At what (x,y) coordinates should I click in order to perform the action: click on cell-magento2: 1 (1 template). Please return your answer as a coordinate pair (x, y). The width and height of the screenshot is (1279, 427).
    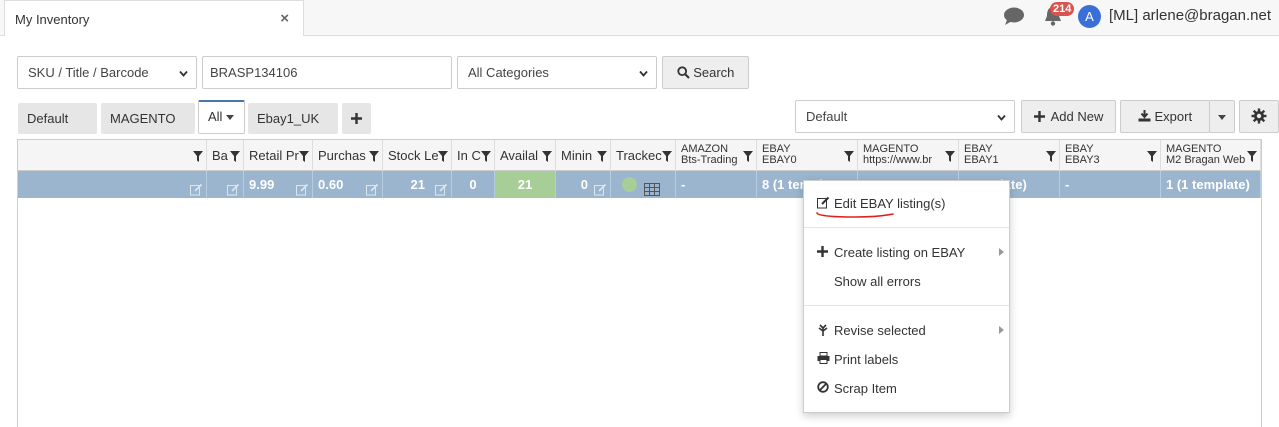
    Looking at the image, I should click on (1211, 184).